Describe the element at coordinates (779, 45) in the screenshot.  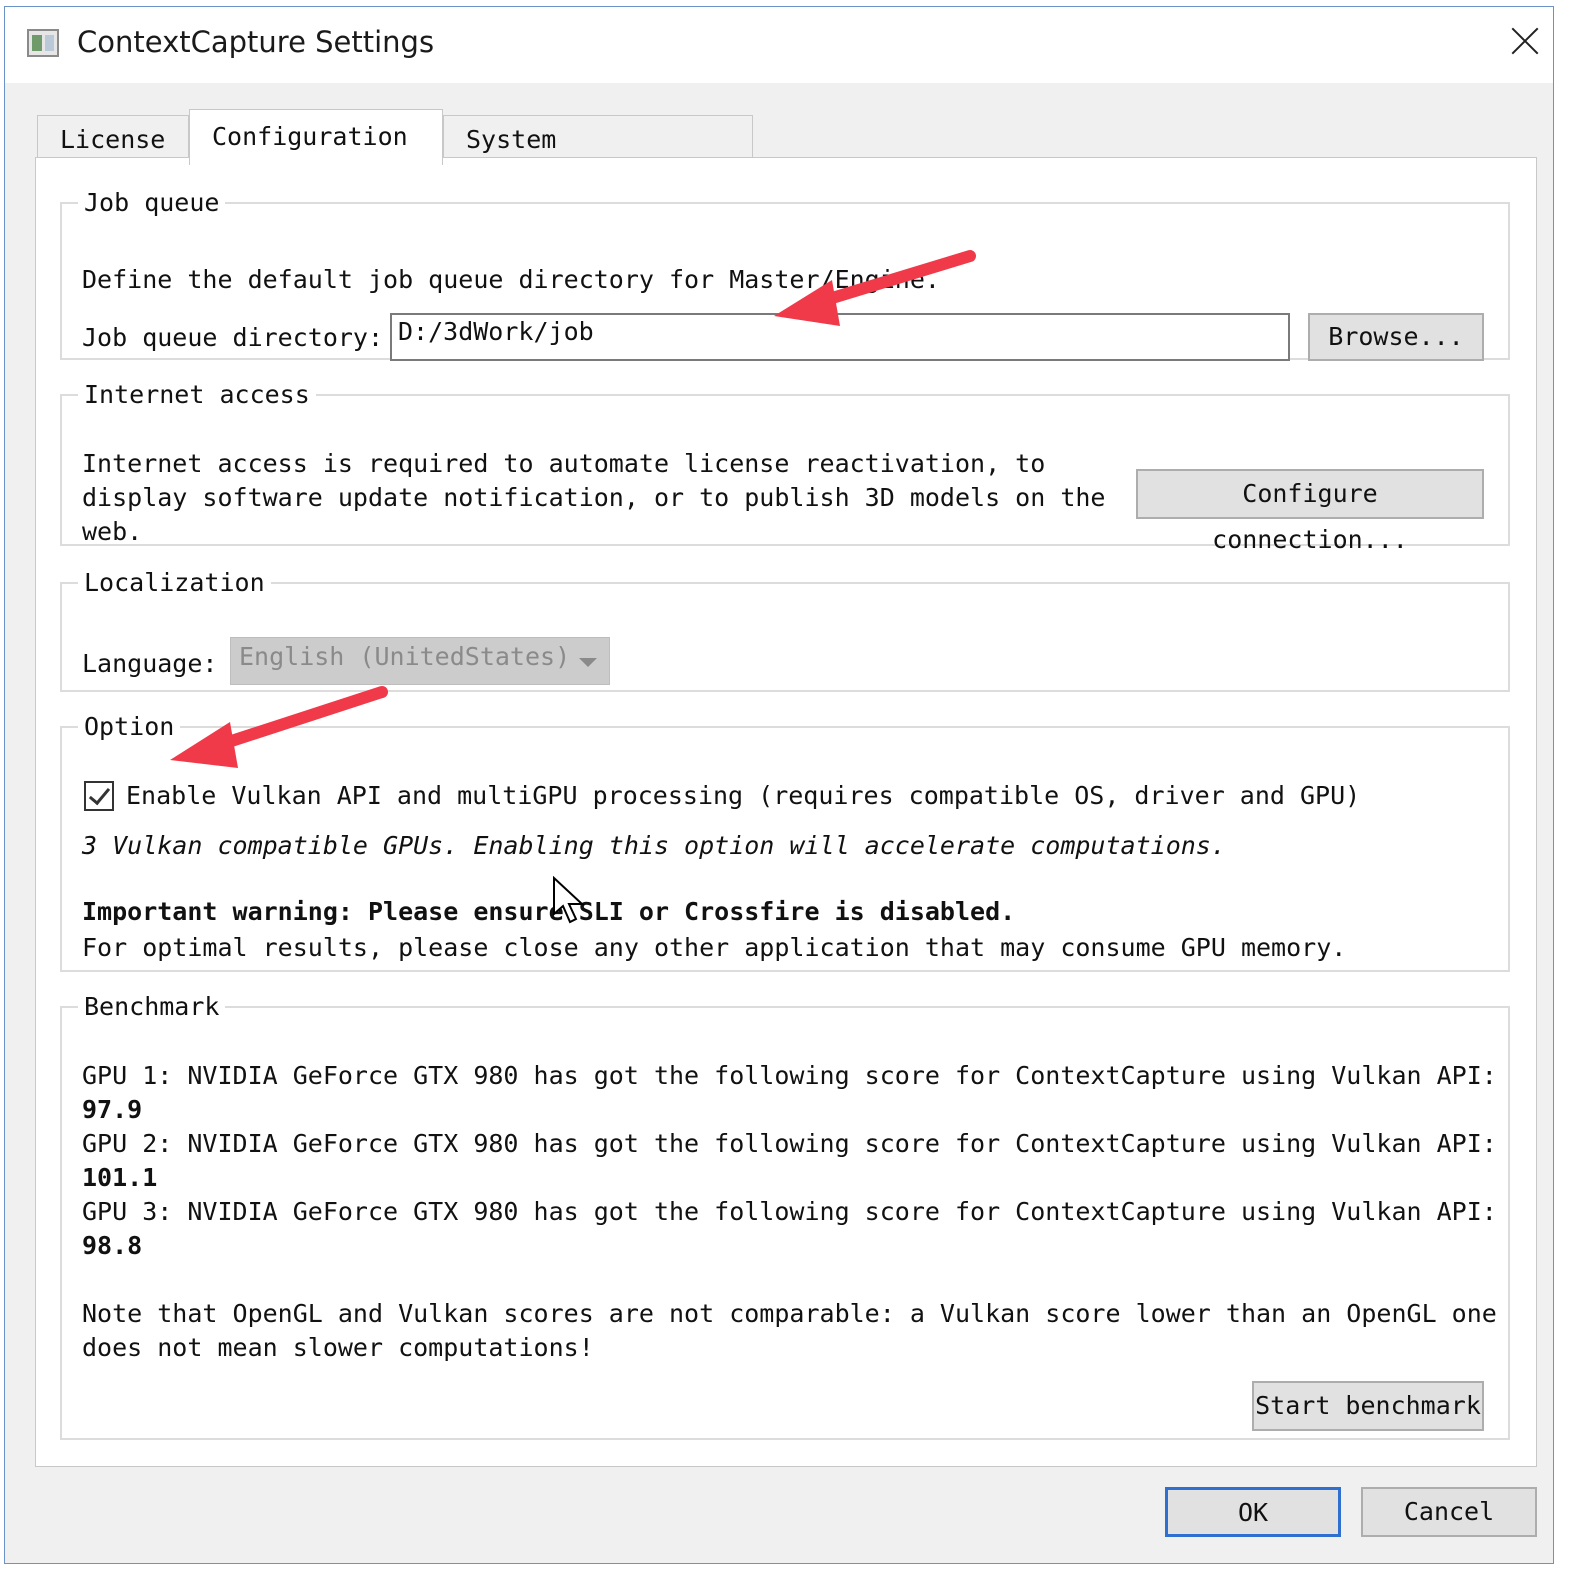
I see `title-bar: ContextCapture Settings` at that location.